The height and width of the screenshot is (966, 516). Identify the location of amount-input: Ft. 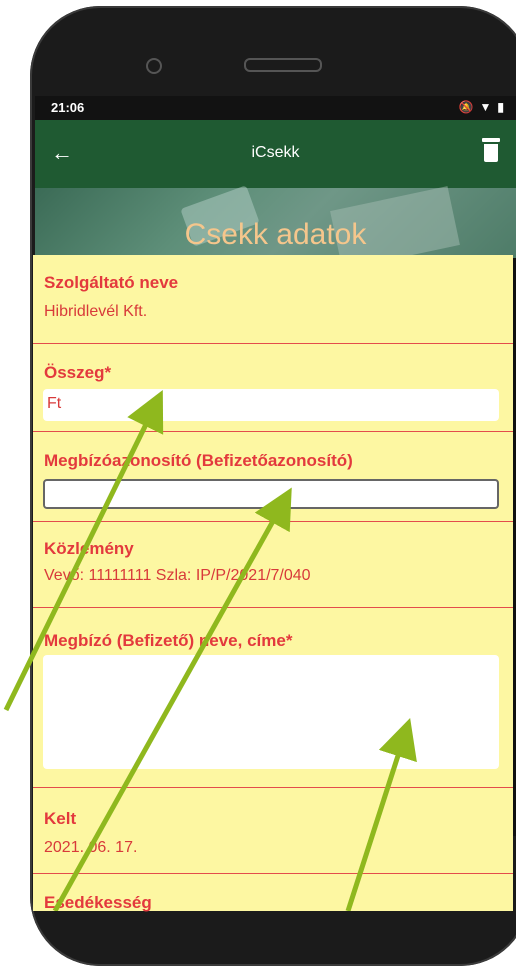
(271, 405).